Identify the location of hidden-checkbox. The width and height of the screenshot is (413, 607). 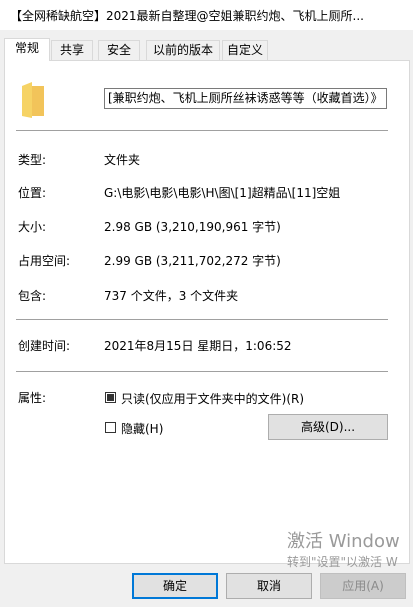
(110, 427).